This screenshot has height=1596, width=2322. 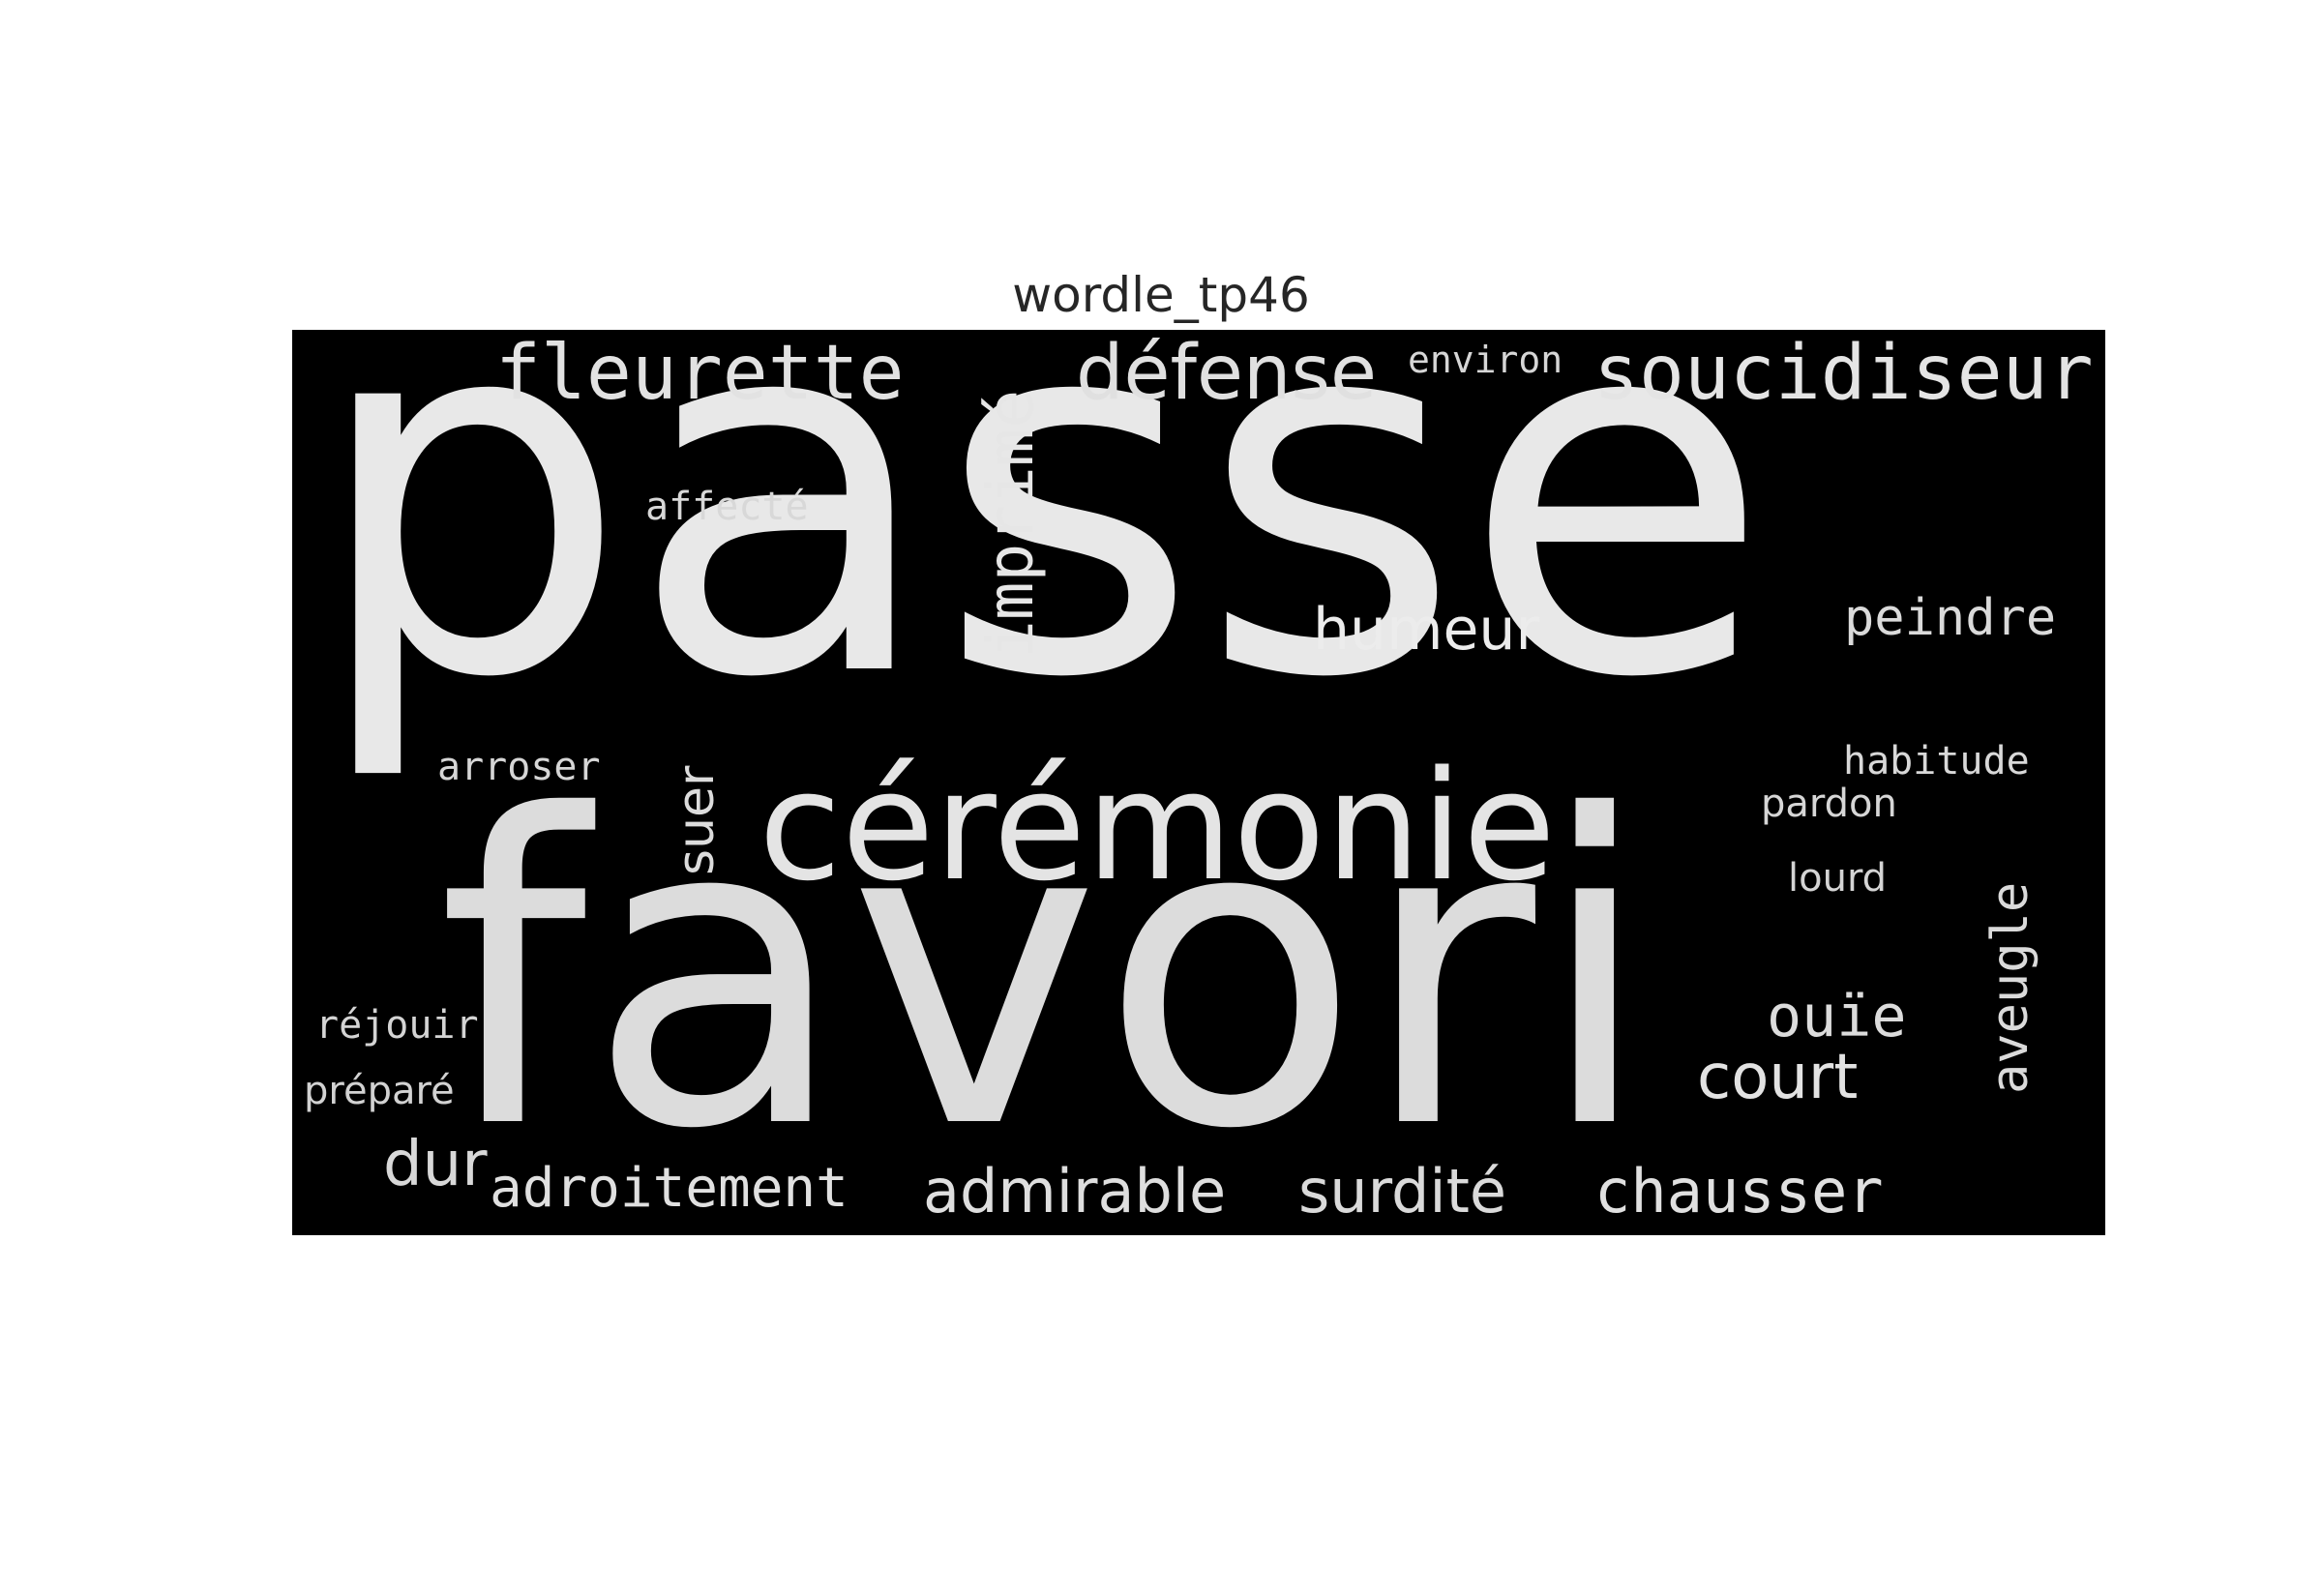 I want to click on word-lourd: lourd, so click(x=1838, y=878).